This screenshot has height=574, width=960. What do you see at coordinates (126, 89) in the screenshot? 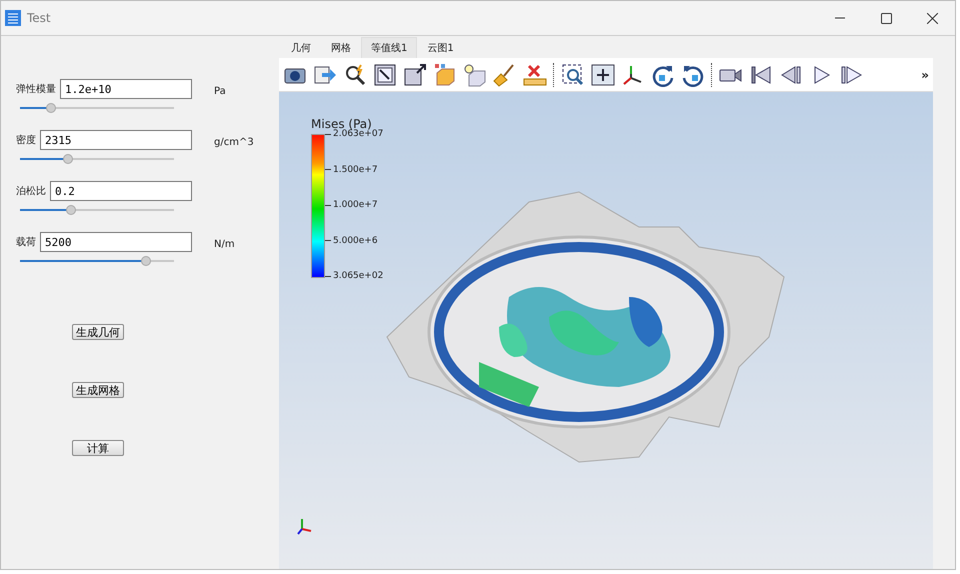
I see `parameter-input: 1.2e+10` at bounding box center [126, 89].